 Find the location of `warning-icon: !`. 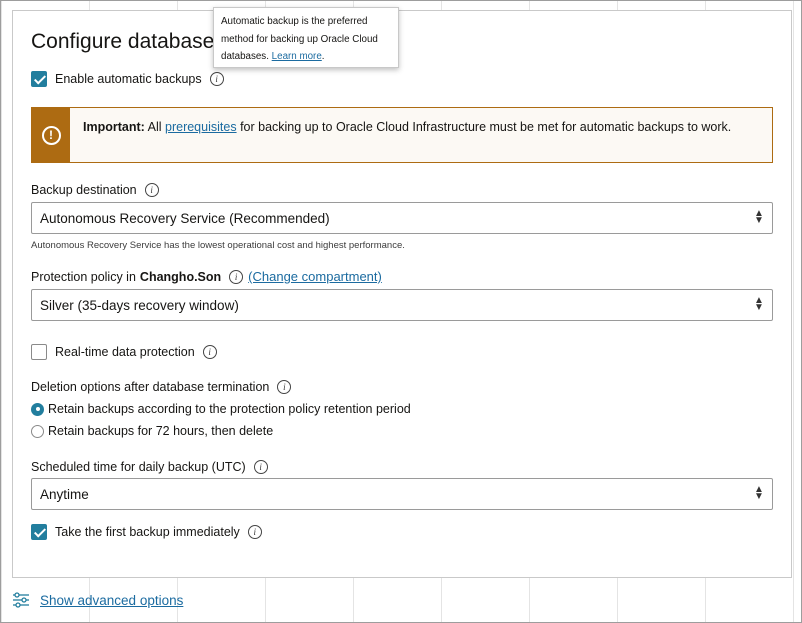

warning-icon: ! is located at coordinates (51, 135).